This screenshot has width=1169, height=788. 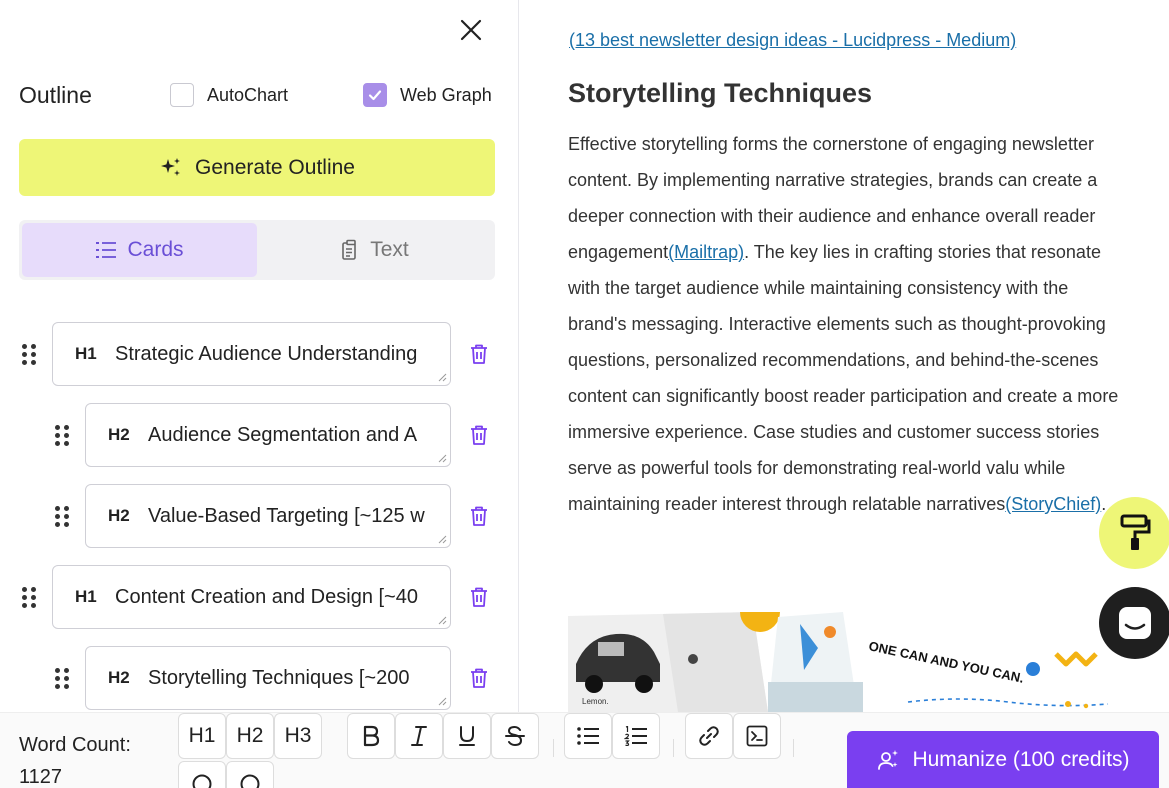 I want to click on generate-outline-button: Generate Outline, so click(x=257, y=167).